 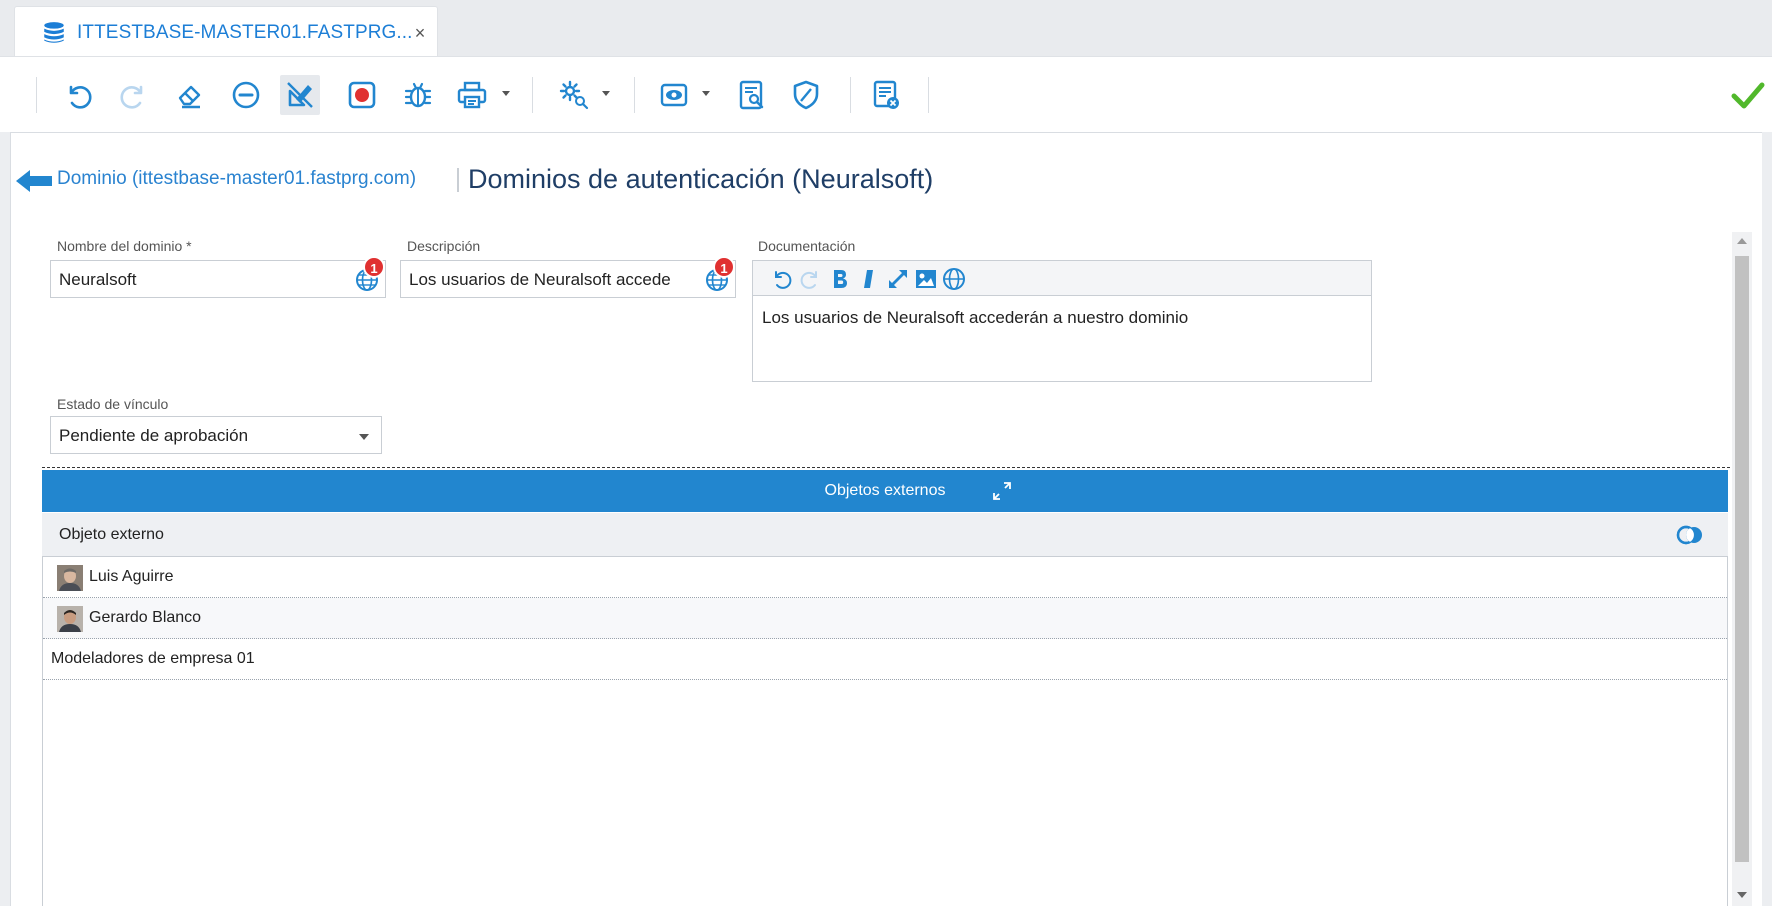 What do you see at coordinates (420, 33) in the screenshot?
I see `close-tab-button: ×` at bounding box center [420, 33].